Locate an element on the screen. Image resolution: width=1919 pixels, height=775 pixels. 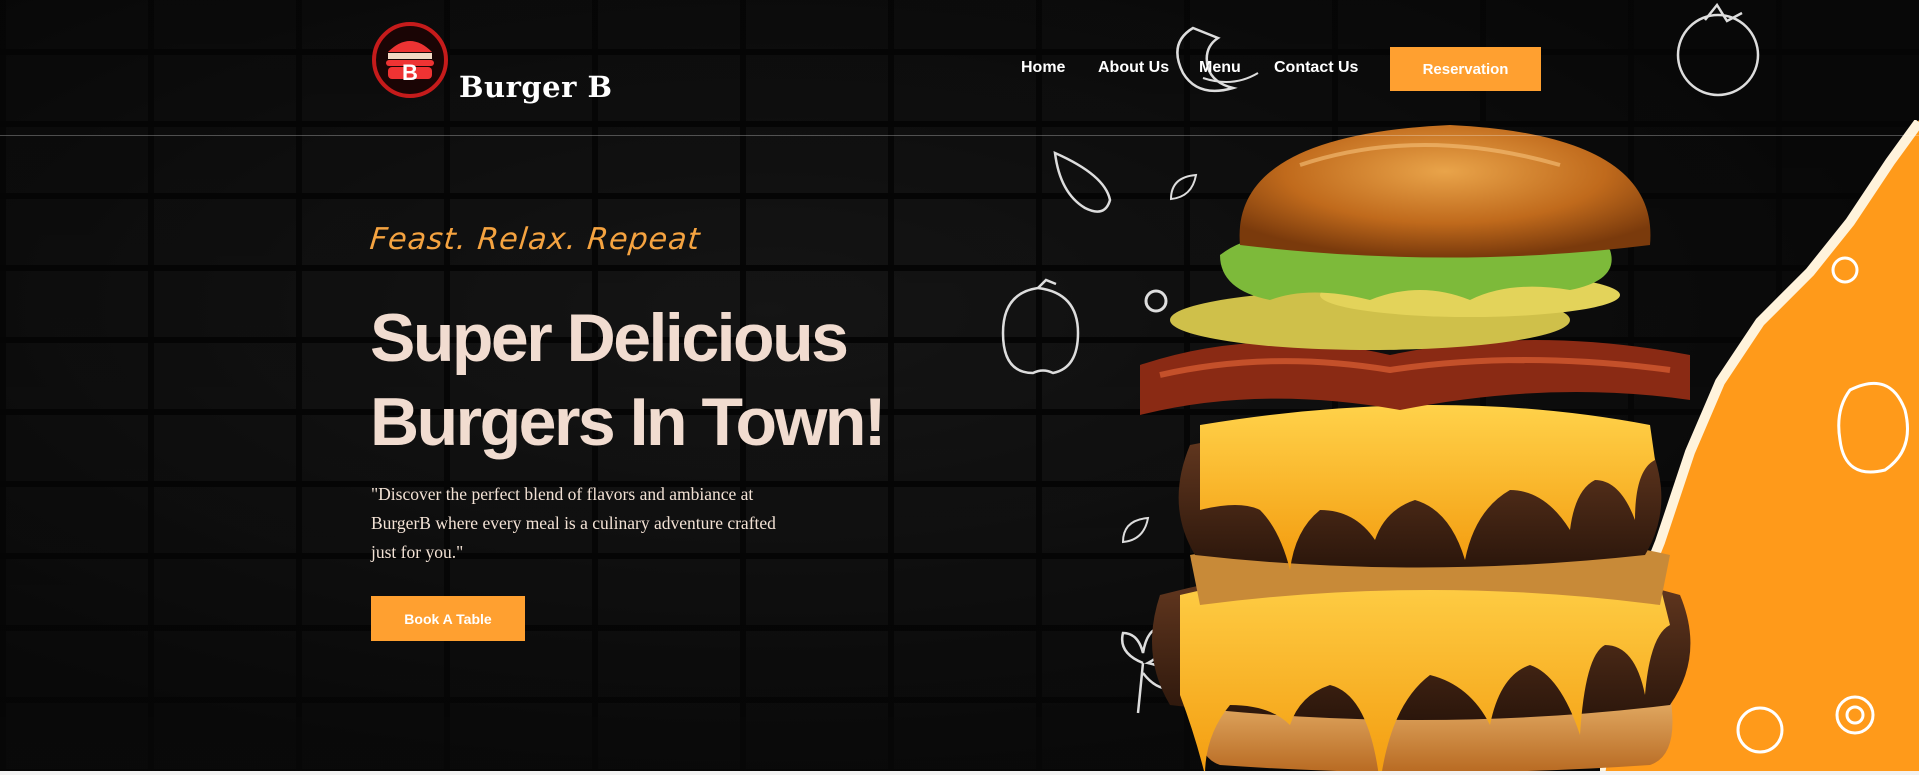
bottom-divider is located at coordinates (959, 773).